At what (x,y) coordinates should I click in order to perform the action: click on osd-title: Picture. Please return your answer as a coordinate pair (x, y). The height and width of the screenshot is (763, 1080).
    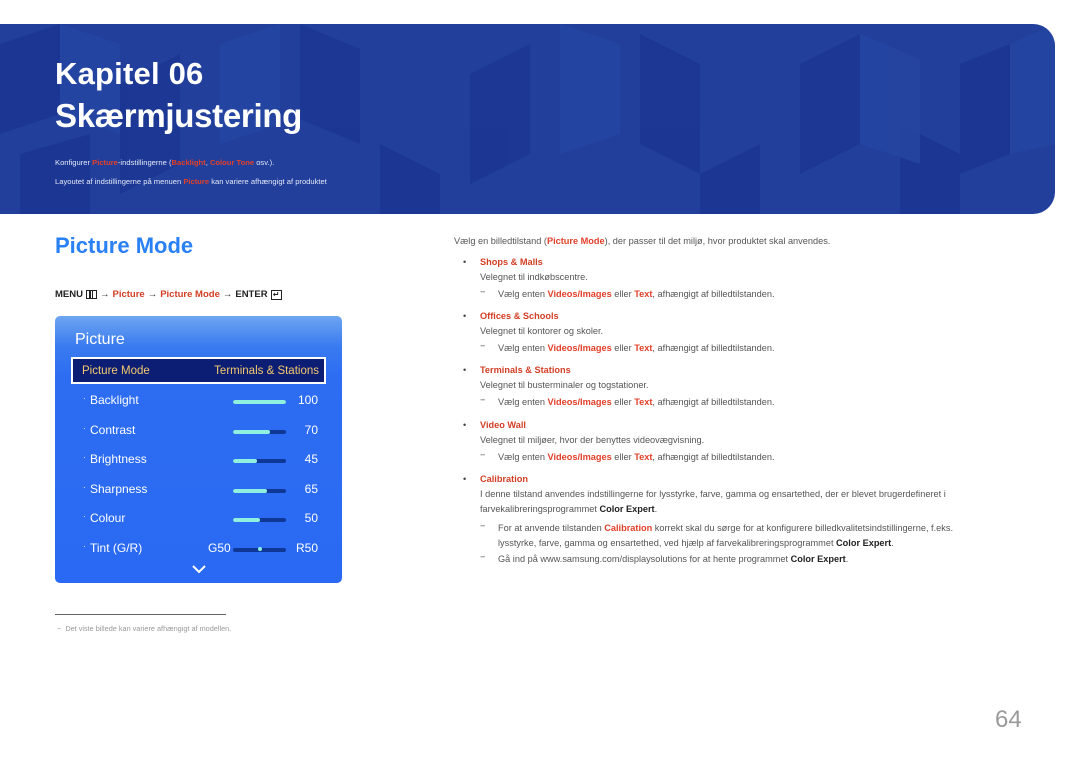
    Looking at the image, I should click on (100, 339).